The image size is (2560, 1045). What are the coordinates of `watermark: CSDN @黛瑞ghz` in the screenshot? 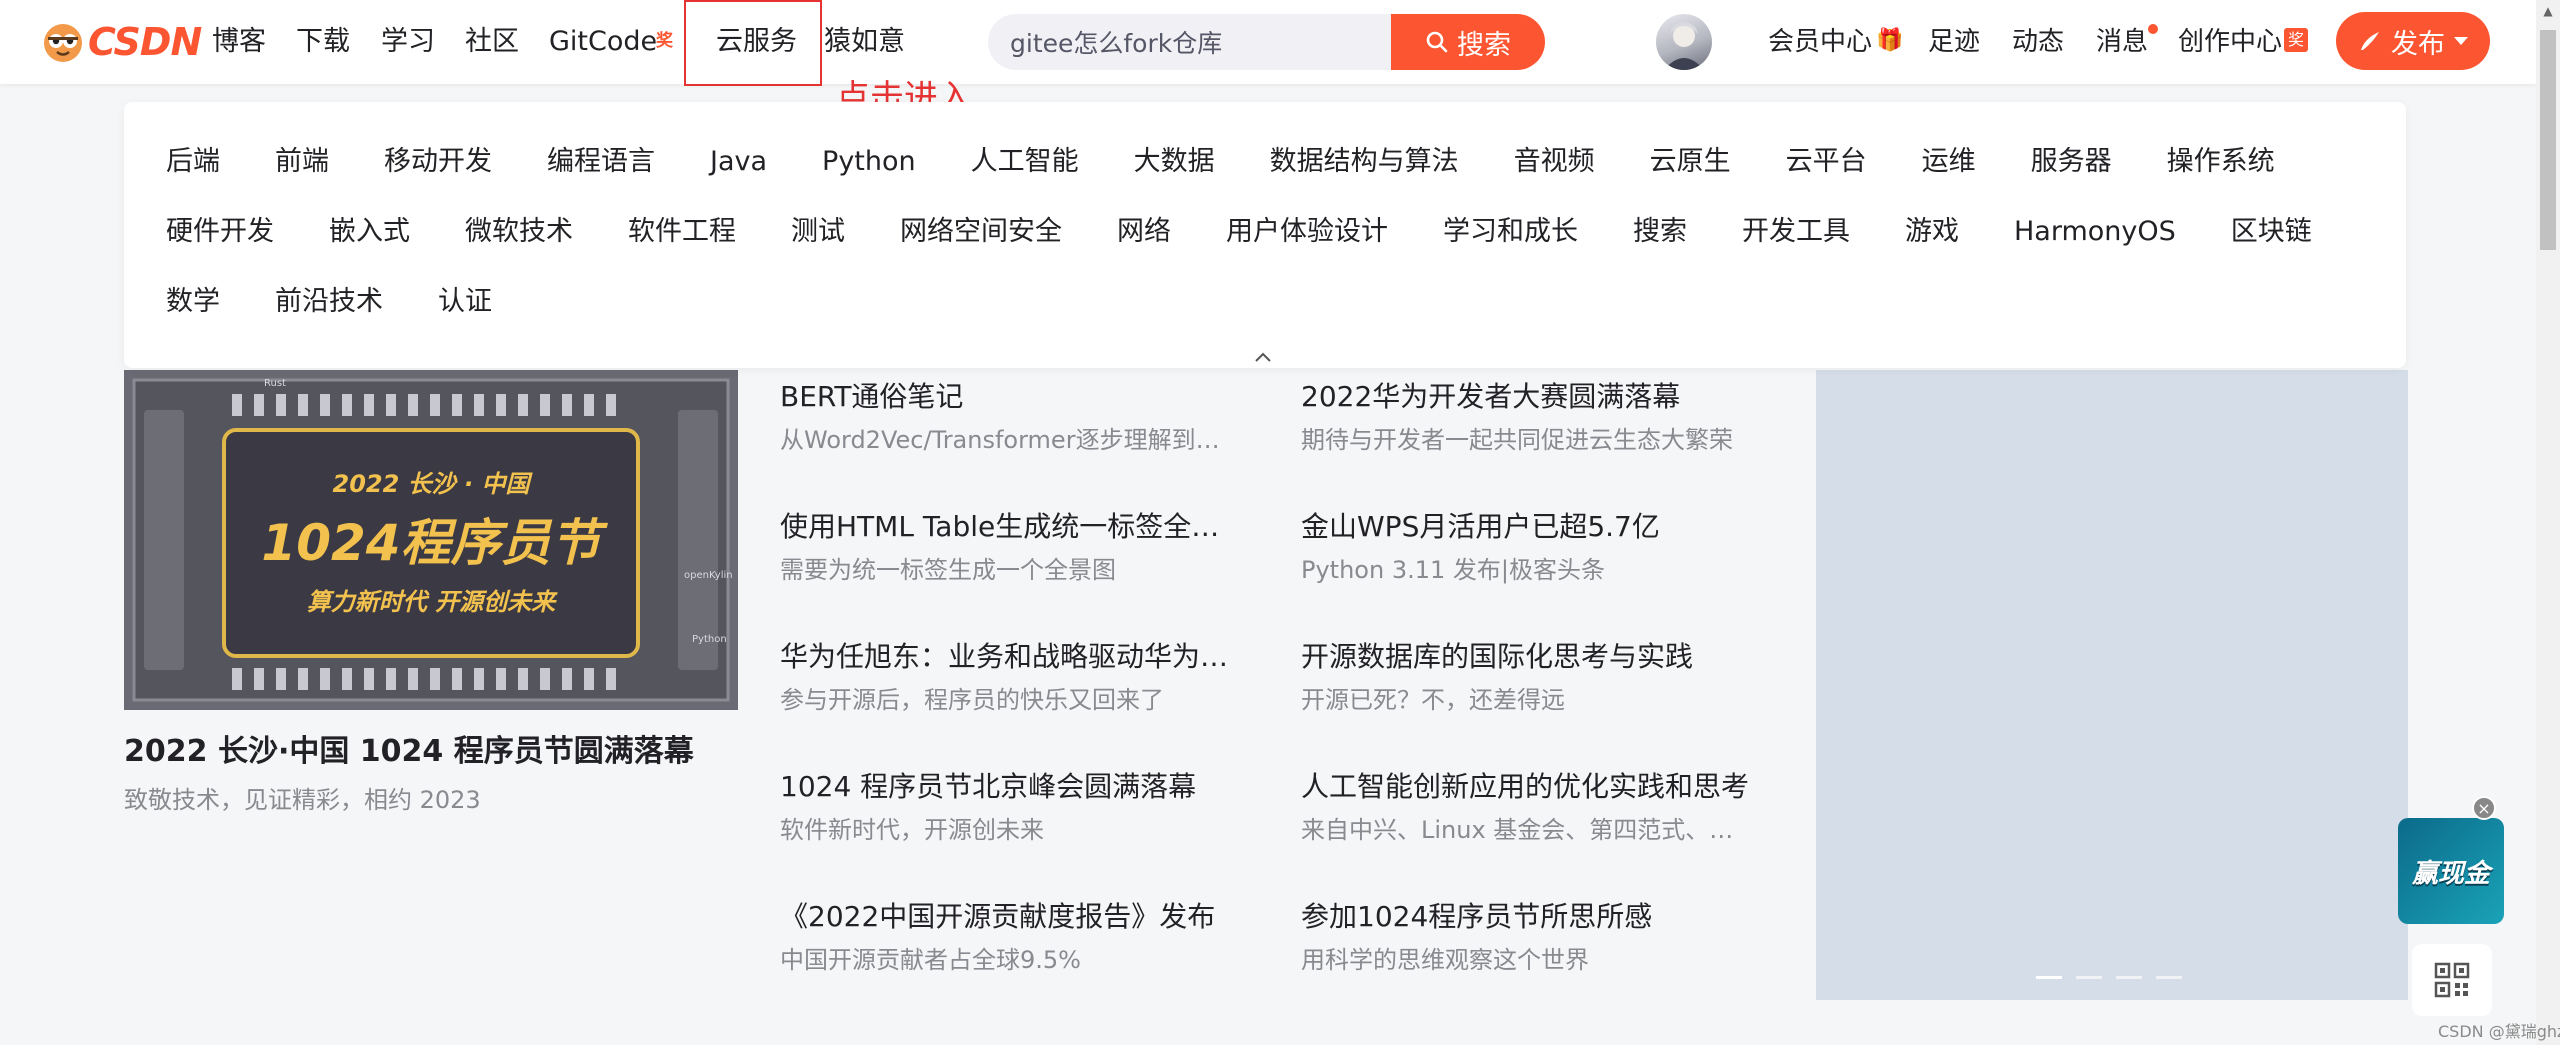 It's located at (2499, 1031).